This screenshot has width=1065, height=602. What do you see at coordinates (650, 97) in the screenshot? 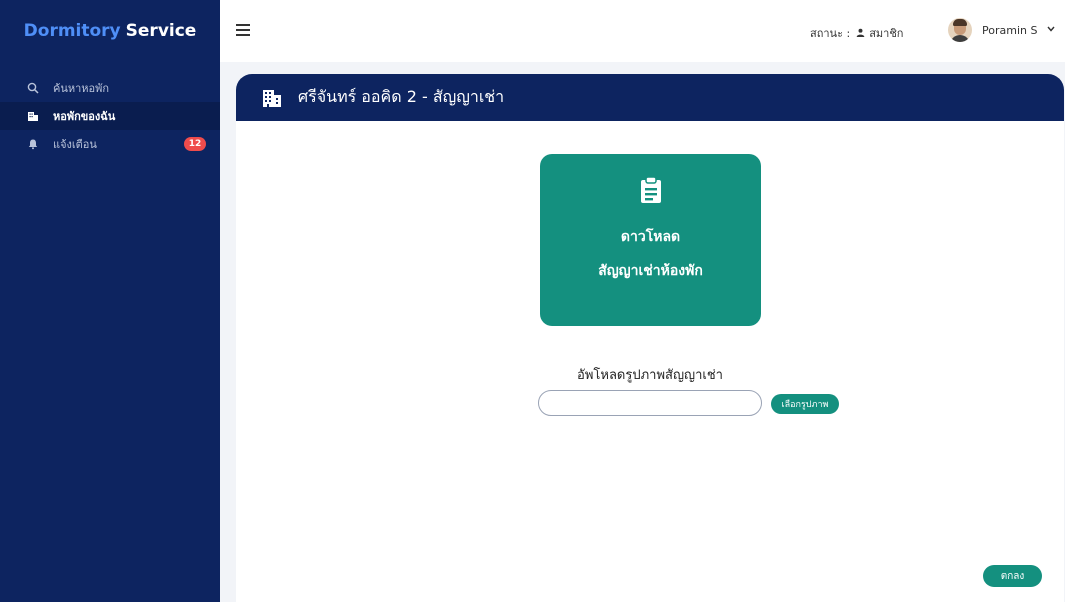
I see `panel-header: ศรีจันทร์ ออคิด 2 - สัญญาเช่า` at bounding box center [650, 97].